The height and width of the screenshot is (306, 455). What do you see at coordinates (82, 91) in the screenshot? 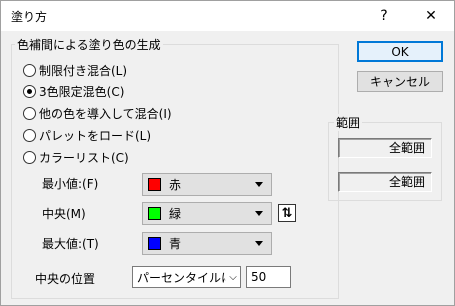
I see `radio-three-color-label: 3色限定混色(C)` at bounding box center [82, 91].